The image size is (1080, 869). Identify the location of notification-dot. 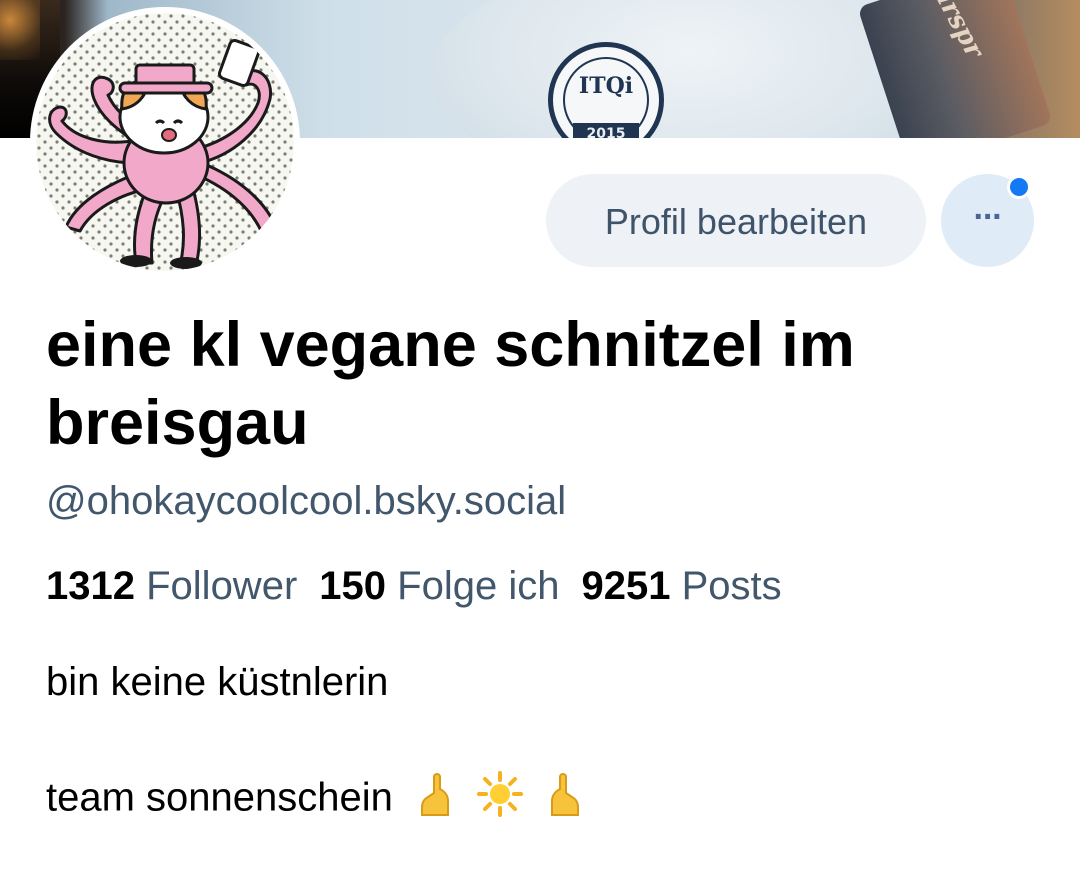
(1019, 187).